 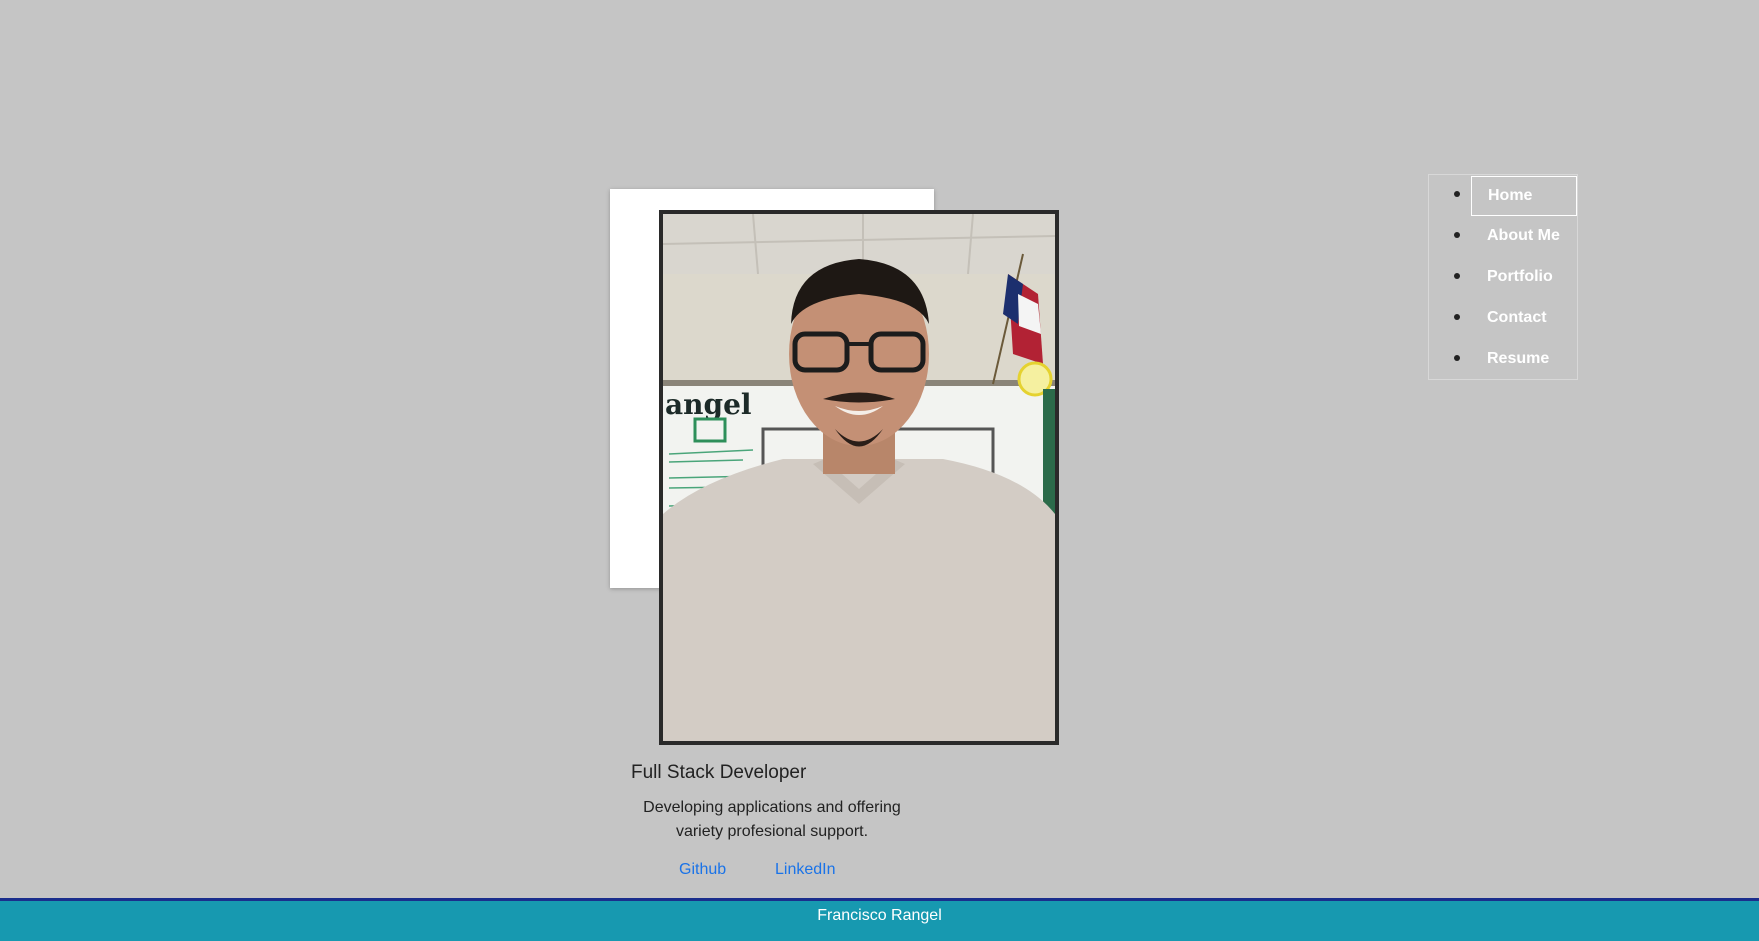 What do you see at coordinates (859, 477) in the screenshot?
I see `profile-photo: angel` at bounding box center [859, 477].